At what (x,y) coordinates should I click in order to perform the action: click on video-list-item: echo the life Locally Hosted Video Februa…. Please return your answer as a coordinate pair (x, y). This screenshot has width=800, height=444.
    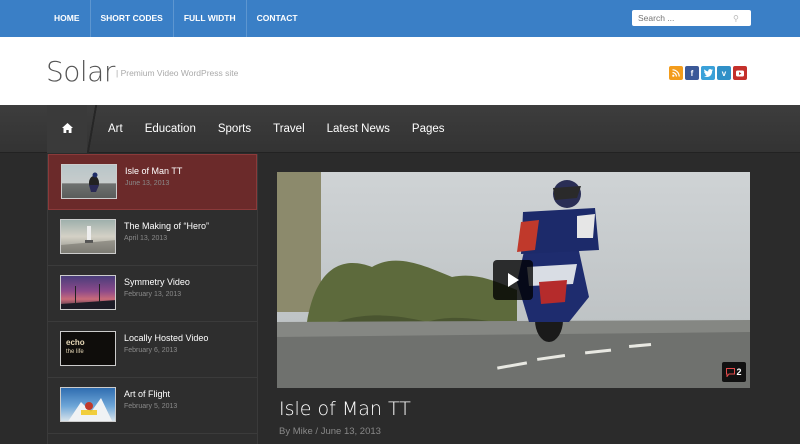
    Looking at the image, I should click on (152, 350).